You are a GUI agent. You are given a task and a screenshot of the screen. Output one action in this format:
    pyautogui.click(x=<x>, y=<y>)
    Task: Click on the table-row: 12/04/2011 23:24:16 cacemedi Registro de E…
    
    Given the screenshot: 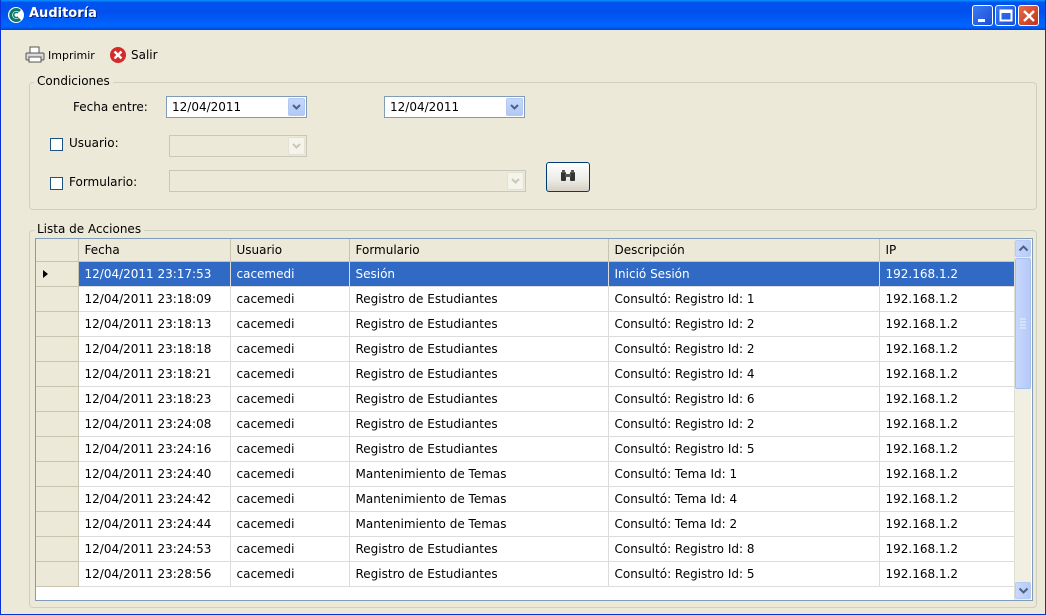 What is the action you would take?
    pyautogui.click(x=525, y=449)
    